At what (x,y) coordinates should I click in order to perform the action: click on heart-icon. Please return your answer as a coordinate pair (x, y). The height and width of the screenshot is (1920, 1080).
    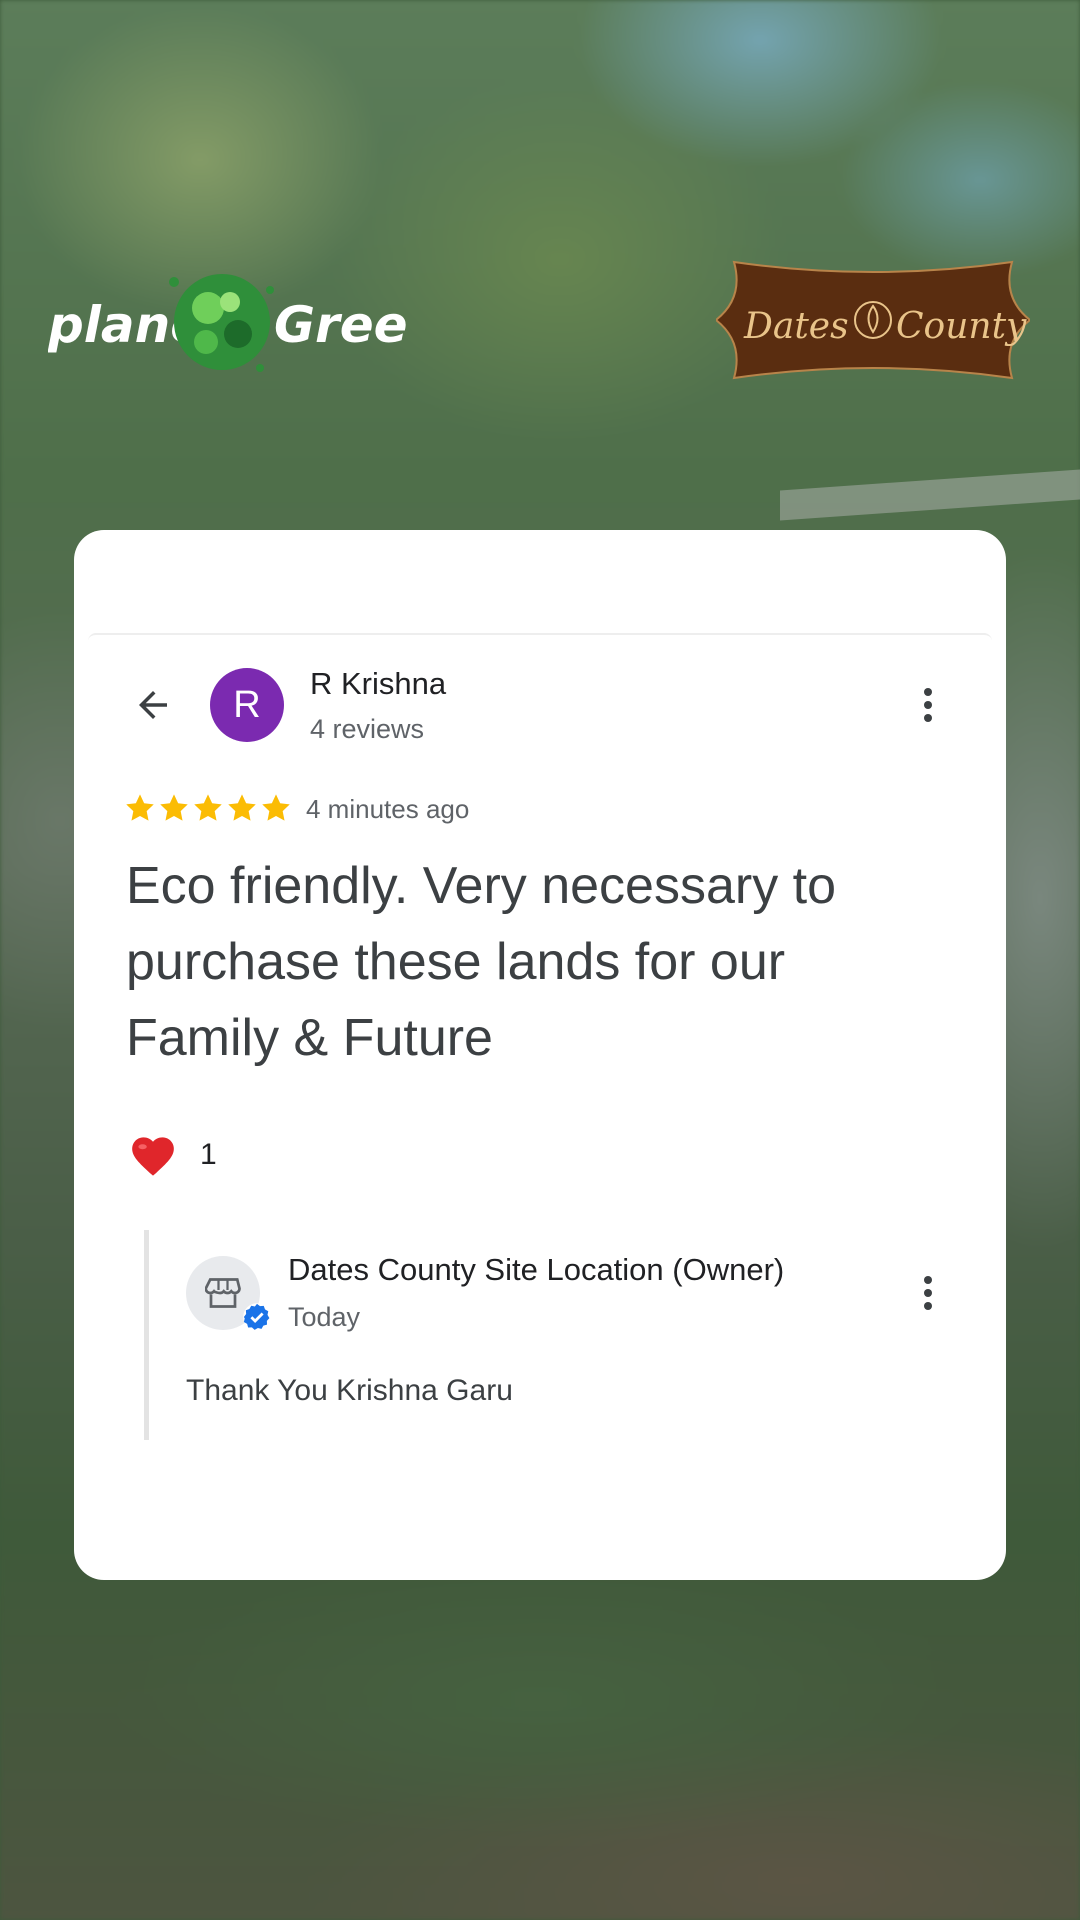
    Looking at the image, I should click on (153, 1154).